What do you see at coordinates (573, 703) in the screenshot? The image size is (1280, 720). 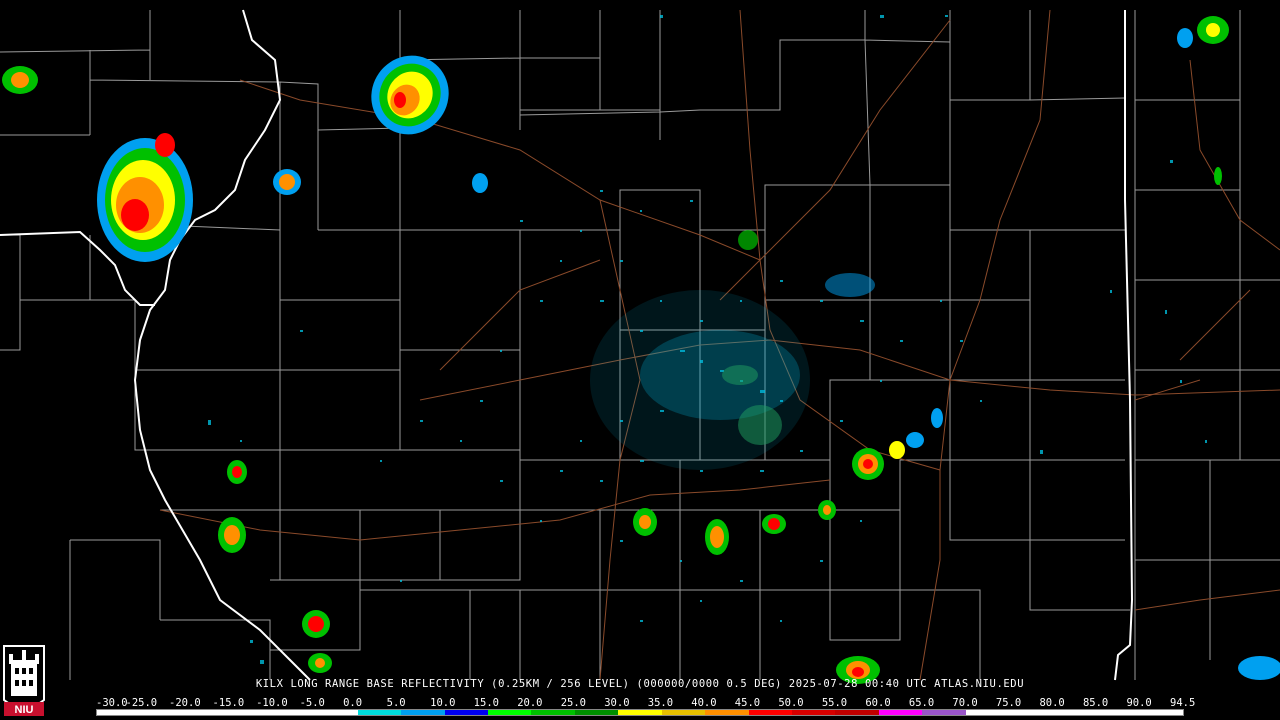 I see `scale-label: 25.0` at bounding box center [573, 703].